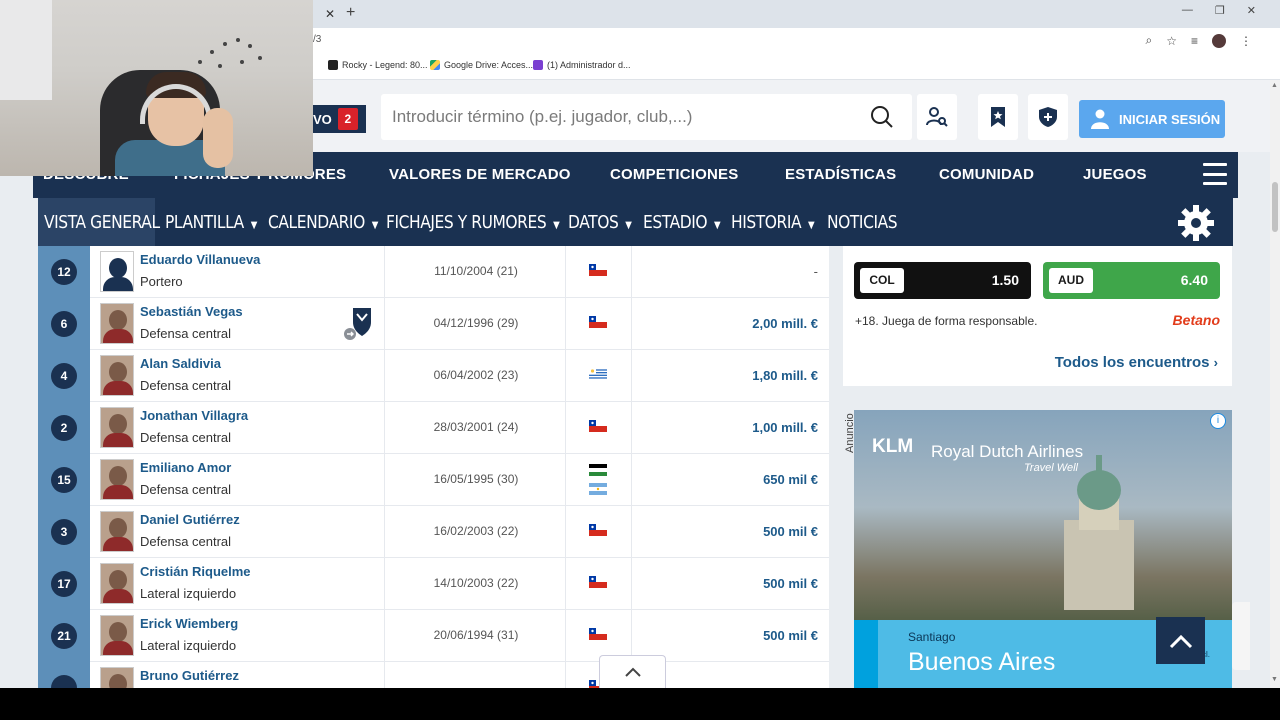 The height and width of the screenshot is (720, 1280). What do you see at coordinates (1187, 10) in the screenshot?
I see `minimize-icon: —` at bounding box center [1187, 10].